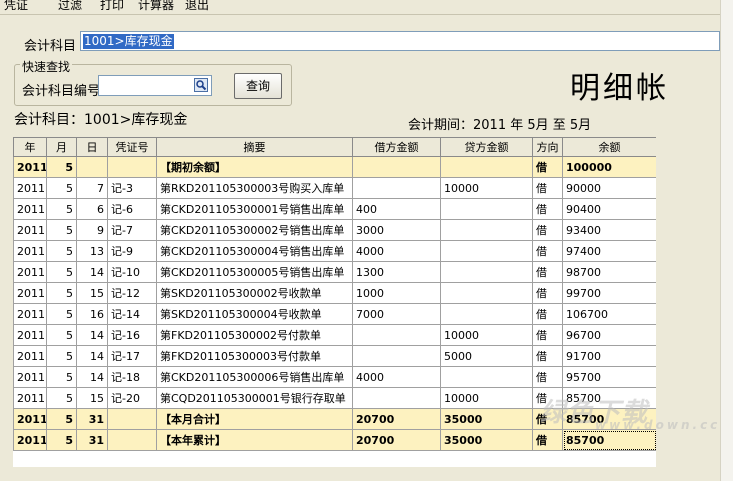  Describe the element at coordinates (132, 272) in the screenshot. I see `cell-voucher: 记-10` at that location.